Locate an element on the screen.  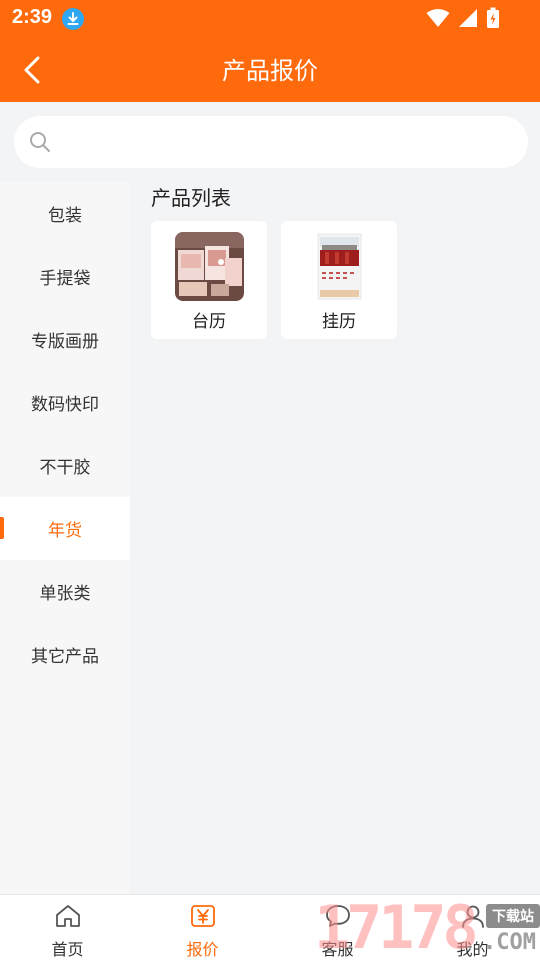
watermark-number: 17178 is located at coordinates (396, 926).